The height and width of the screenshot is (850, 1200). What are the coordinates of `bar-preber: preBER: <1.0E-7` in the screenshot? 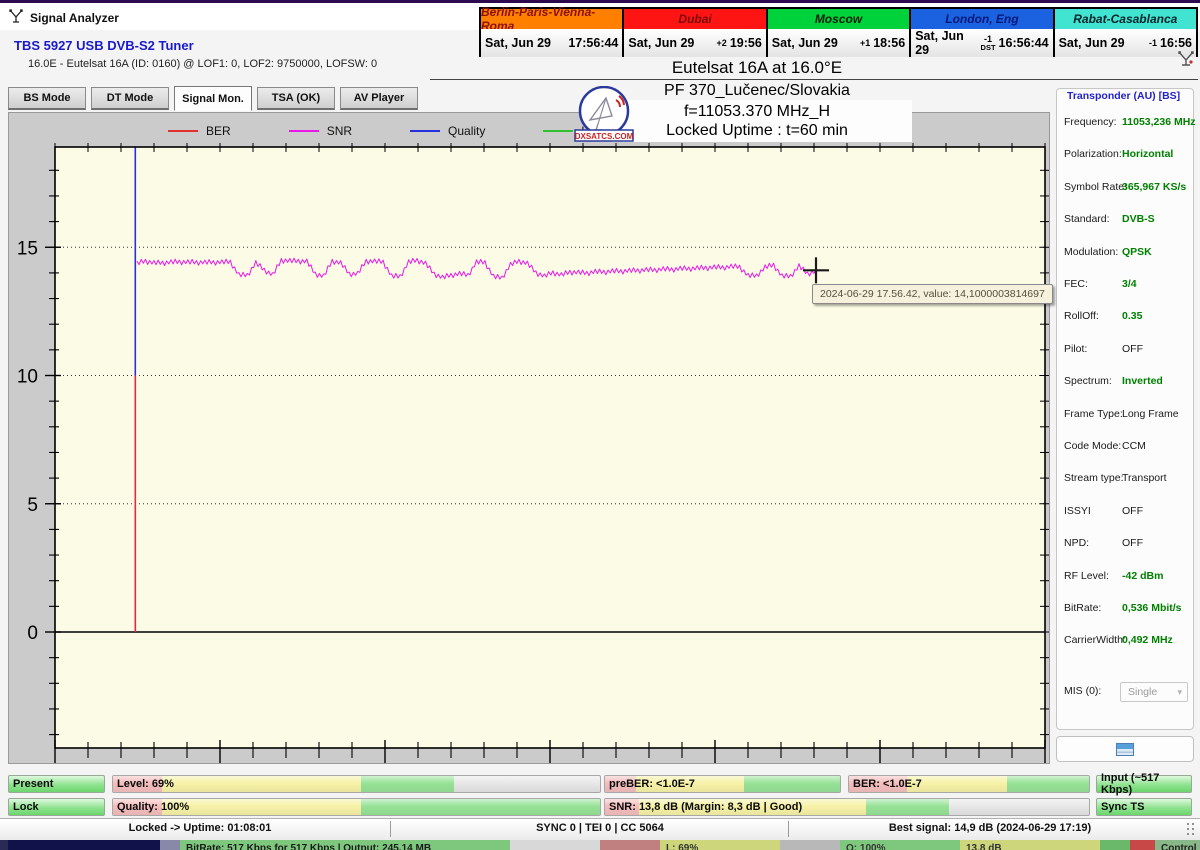 It's located at (722, 784).